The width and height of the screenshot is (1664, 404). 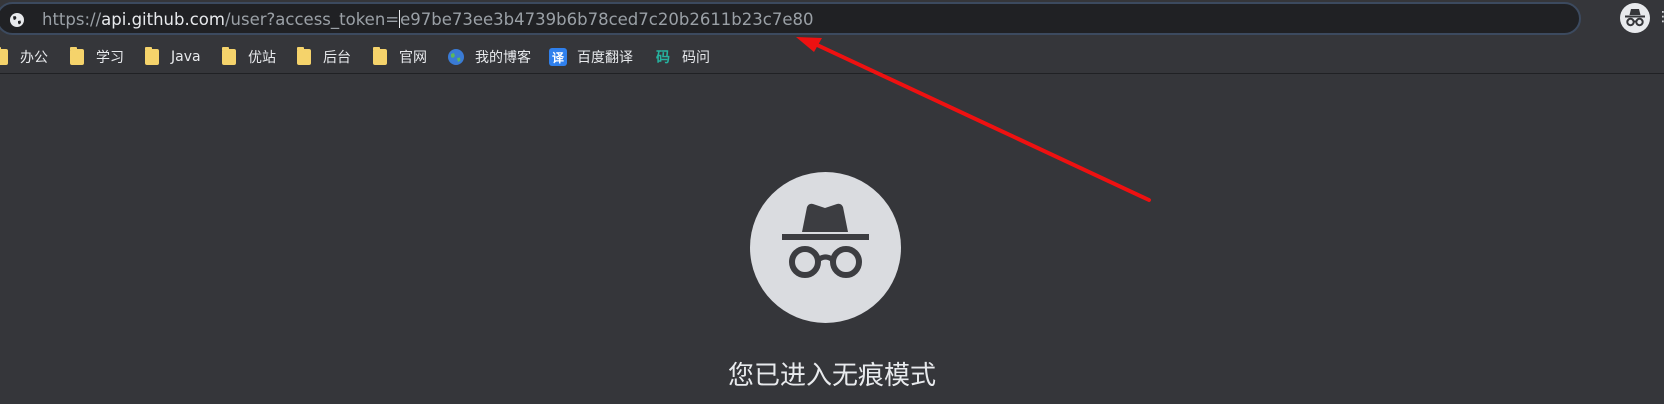 What do you see at coordinates (831, 376) in the screenshot?
I see `incognito-heading: 您已进入无痕模式` at bounding box center [831, 376].